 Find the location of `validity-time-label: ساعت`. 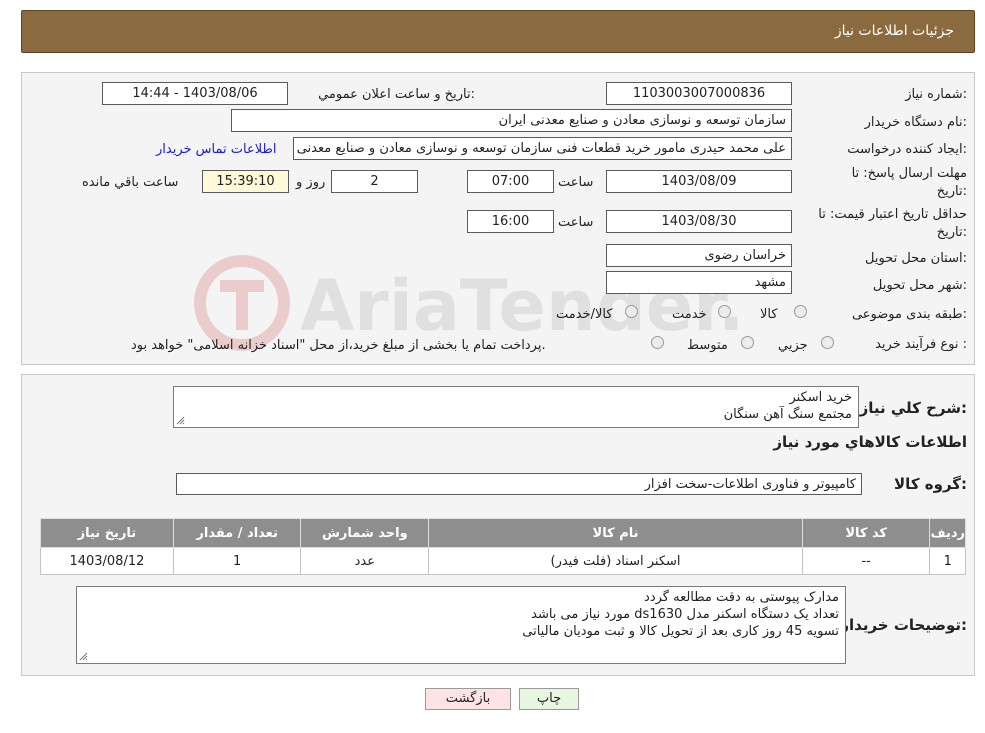

validity-time-label: ساعت is located at coordinates (576, 222).